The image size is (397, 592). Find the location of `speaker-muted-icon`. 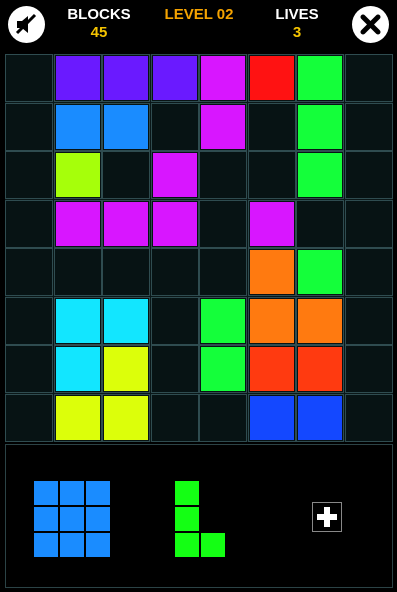

speaker-muted-icon is located at coordinates (26, 24).